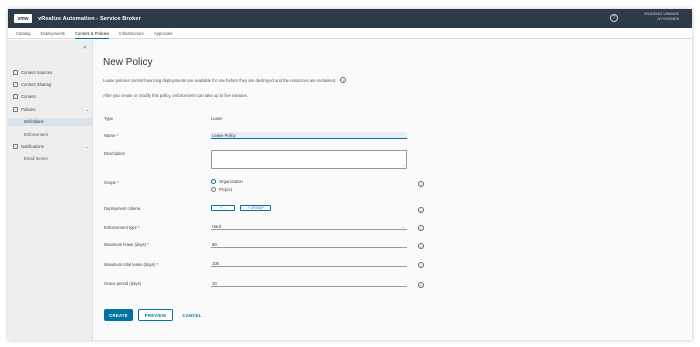  What do you see at coordinates (213, 189) in the screenshot?
I see `radio-unchecked-icon` at bounding box center [213, 189].